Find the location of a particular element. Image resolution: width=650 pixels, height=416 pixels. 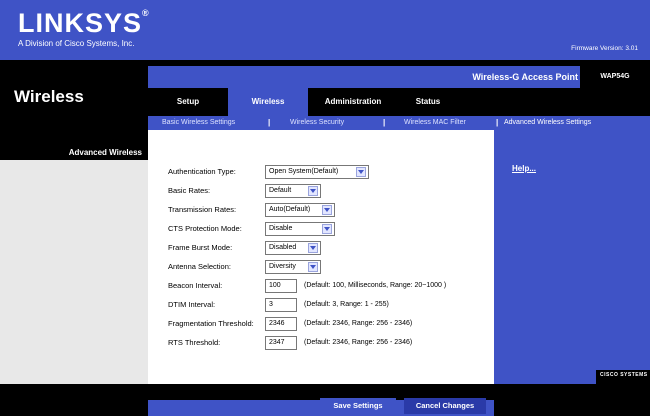

subnav-basic-wireless: Basic Wireless Settings is located at coordinates (198, 123).